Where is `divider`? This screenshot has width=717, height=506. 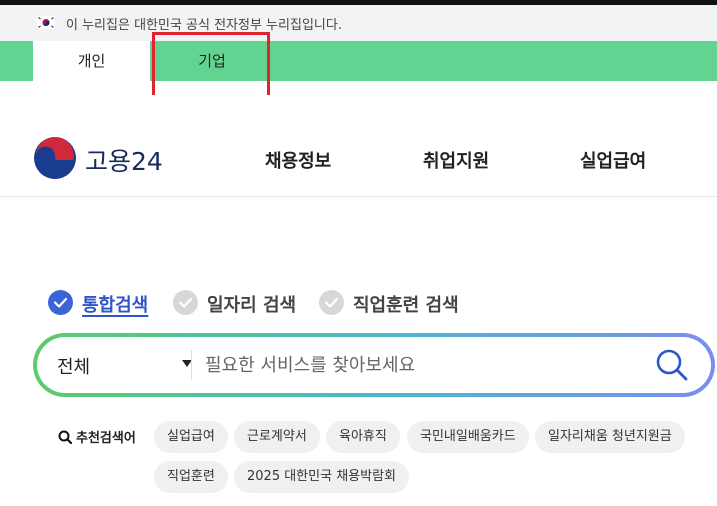 divider is located at coordinates (191, 365).